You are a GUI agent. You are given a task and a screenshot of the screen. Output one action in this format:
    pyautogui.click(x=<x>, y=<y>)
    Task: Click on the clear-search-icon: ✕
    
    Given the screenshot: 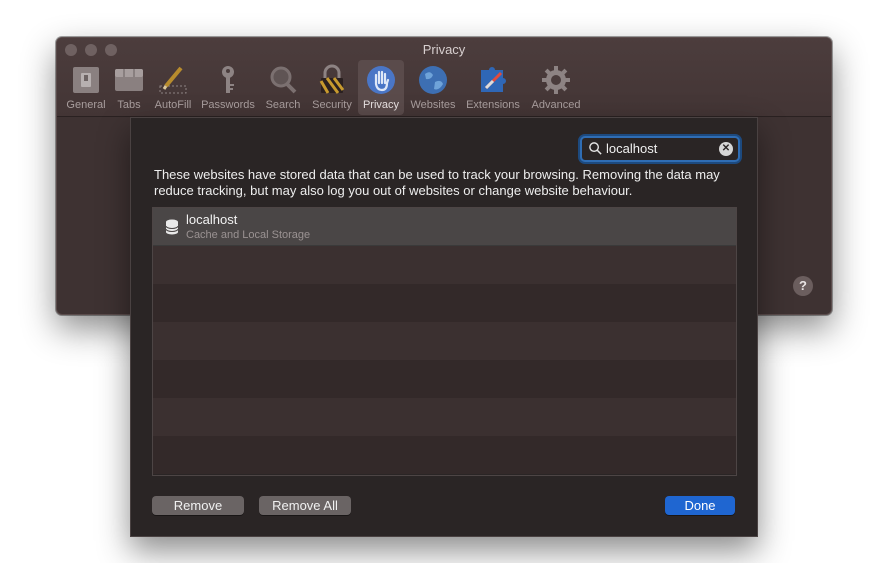 What is the action you would take?
    pyautogui.click(x=726, y=149)
    